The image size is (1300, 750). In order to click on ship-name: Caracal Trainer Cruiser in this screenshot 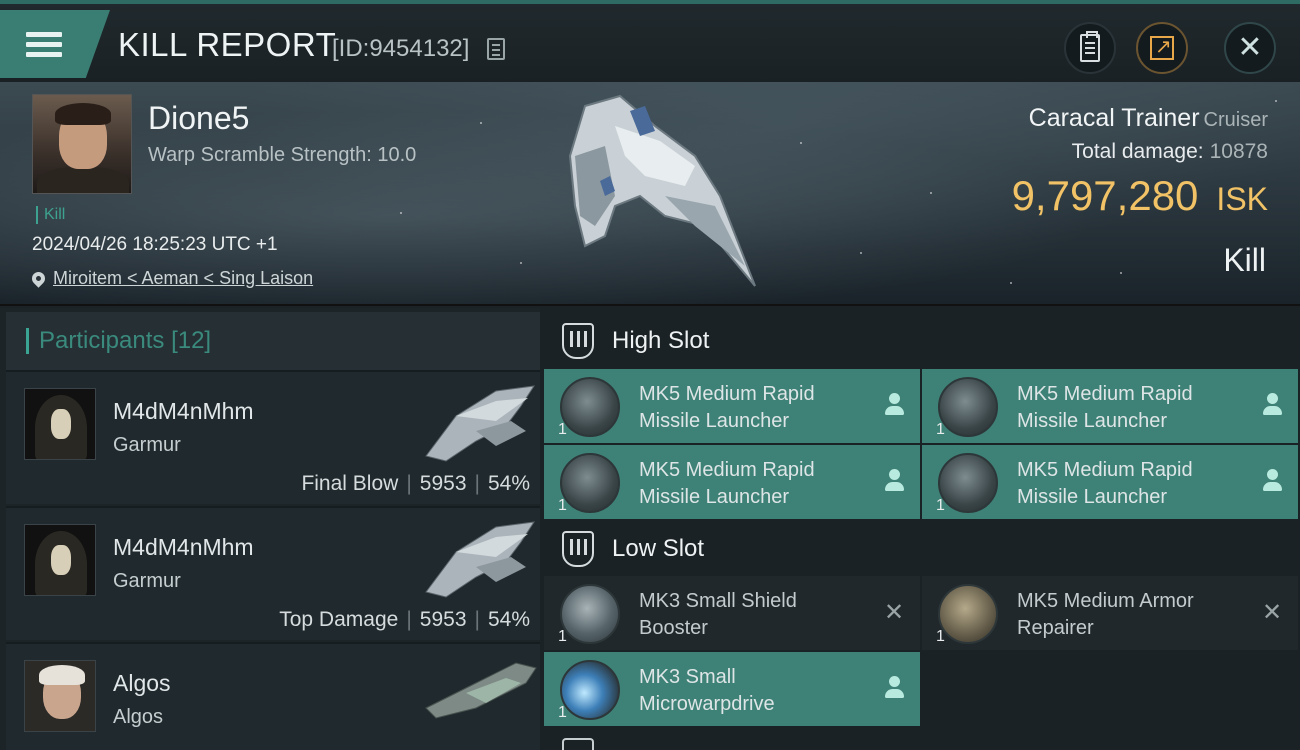, I will do `click(1148, 118)`.